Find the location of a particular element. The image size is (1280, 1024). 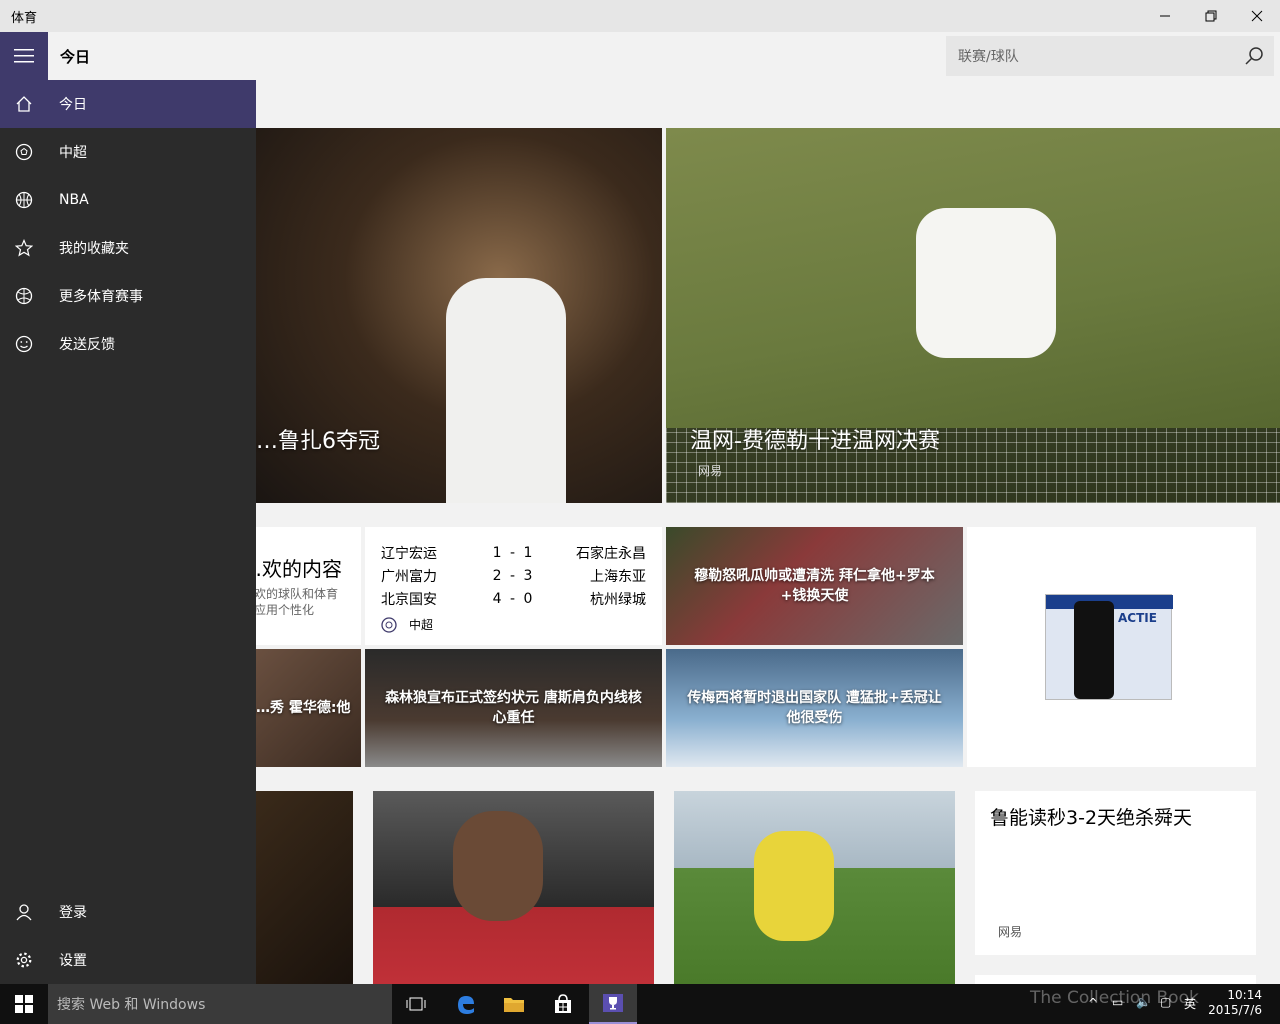

hamburger-button is located at coordinates (24, 56).